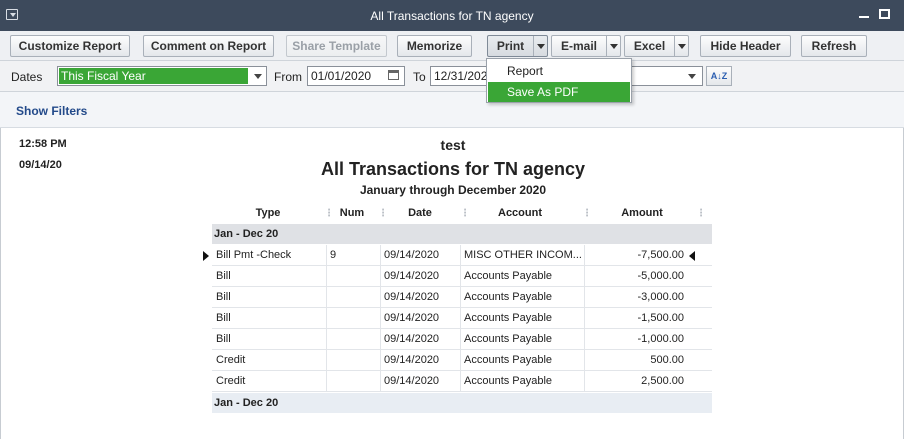 Image resolution: width=904 pixels, height=439 pixels. Describe the element at coordinates (453, 190) in the screenshot. I see `report-period: January through December 2020` at that location.